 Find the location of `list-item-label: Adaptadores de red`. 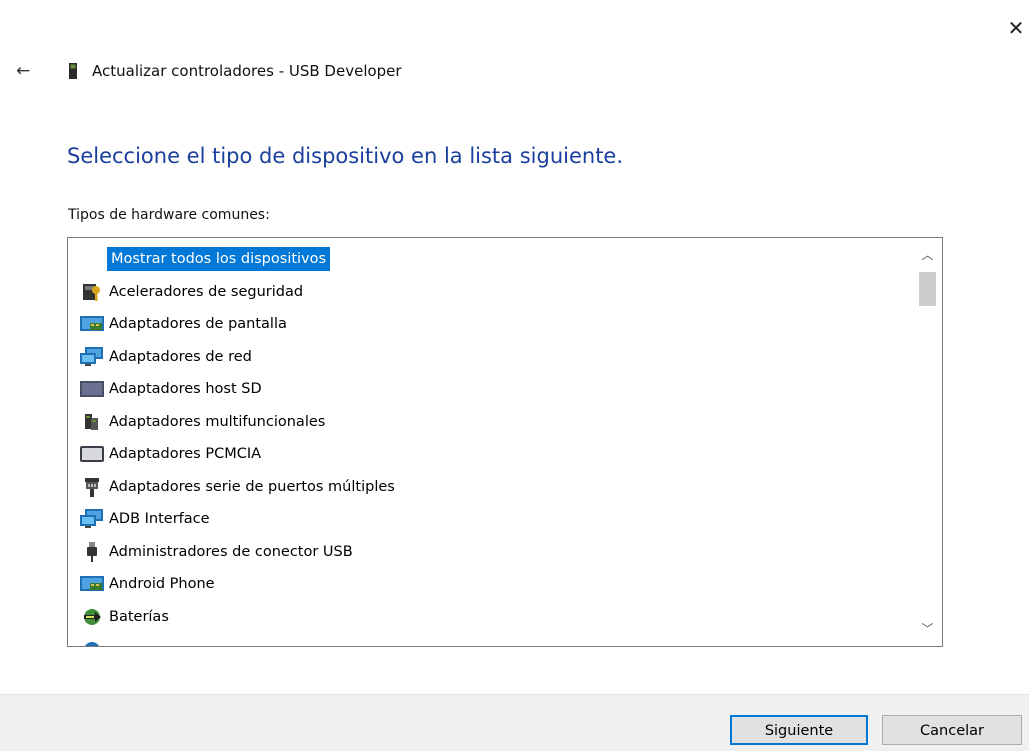

list-item-label: Adaptadores de red is located at coordinates (180, 356).